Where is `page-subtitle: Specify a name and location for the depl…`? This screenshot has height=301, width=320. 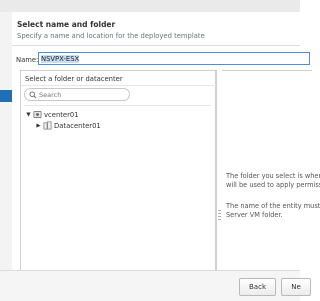
page-subtitle: Specify a name and location for the depl… is located at coordinates (111, 36).